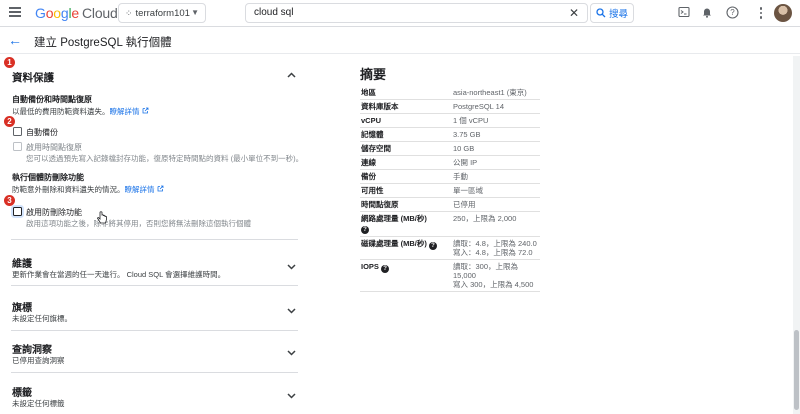 Image resolution: width=800 pixels, height=414 pixels. I want to click on table-row: IOPS ? 讀取：300，上限為 15,000 寫入 300，上限為 4,500, so click(450, 275).